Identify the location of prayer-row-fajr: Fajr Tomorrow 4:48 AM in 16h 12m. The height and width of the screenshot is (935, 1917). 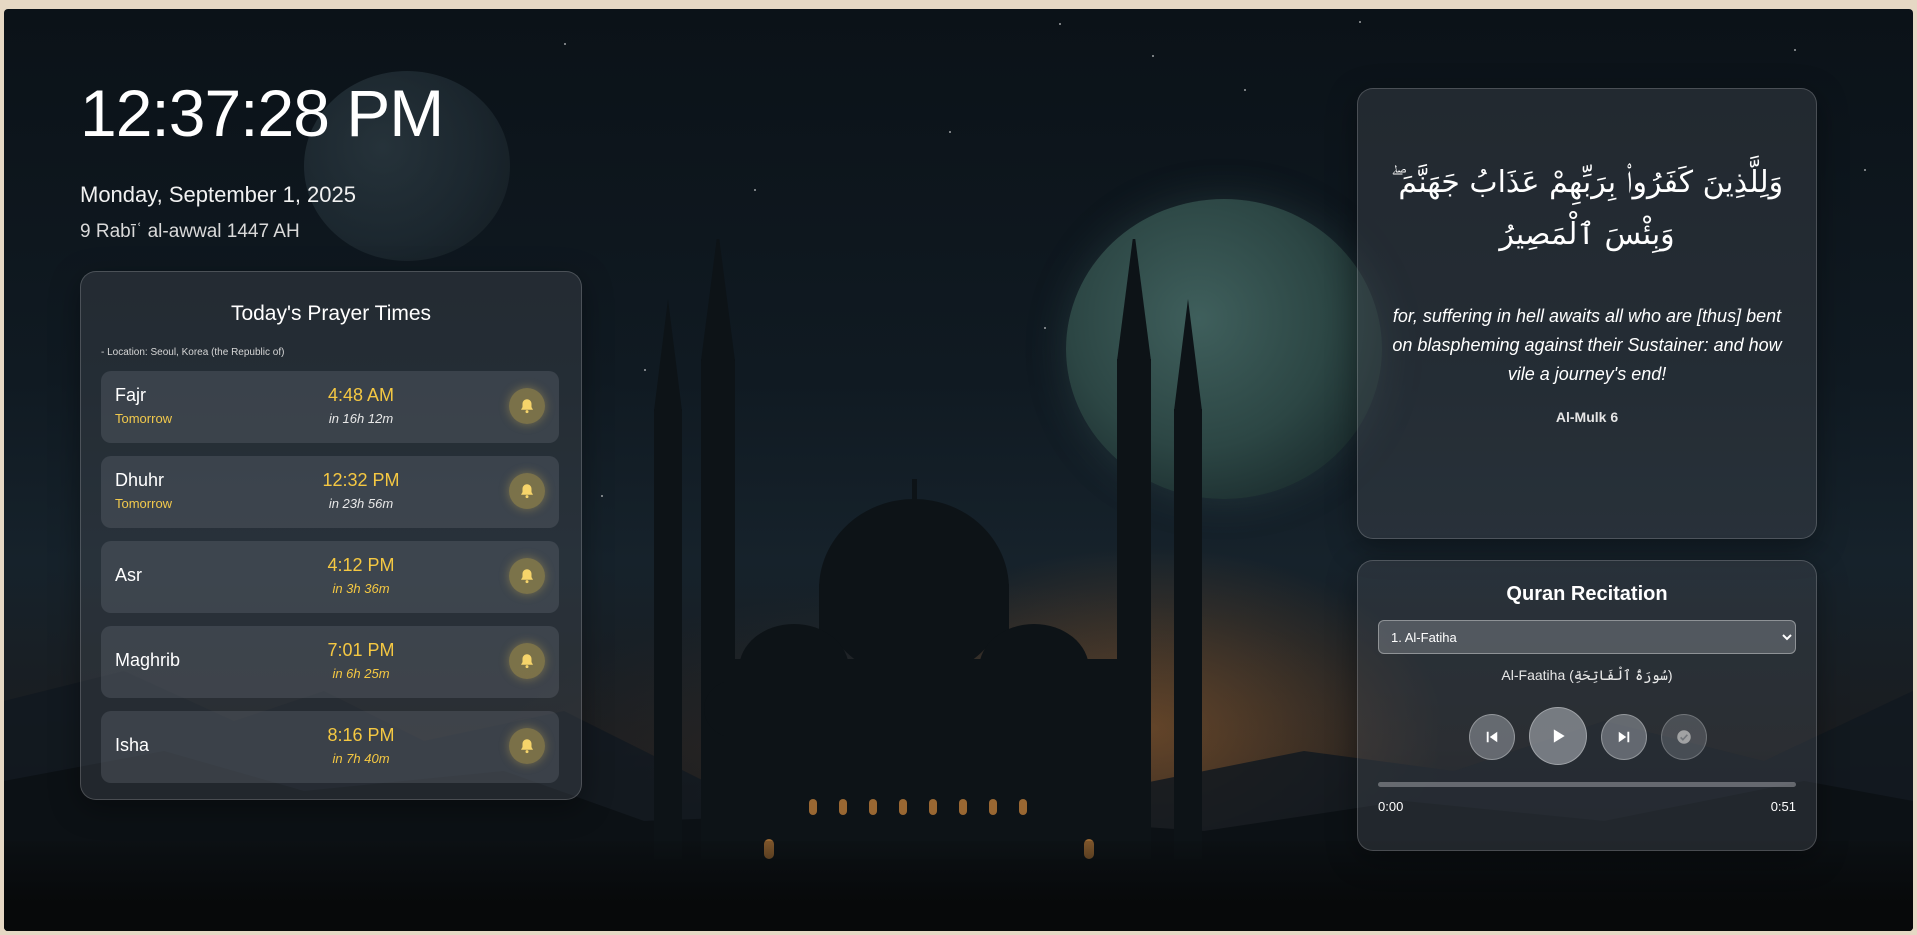
(330, 407).